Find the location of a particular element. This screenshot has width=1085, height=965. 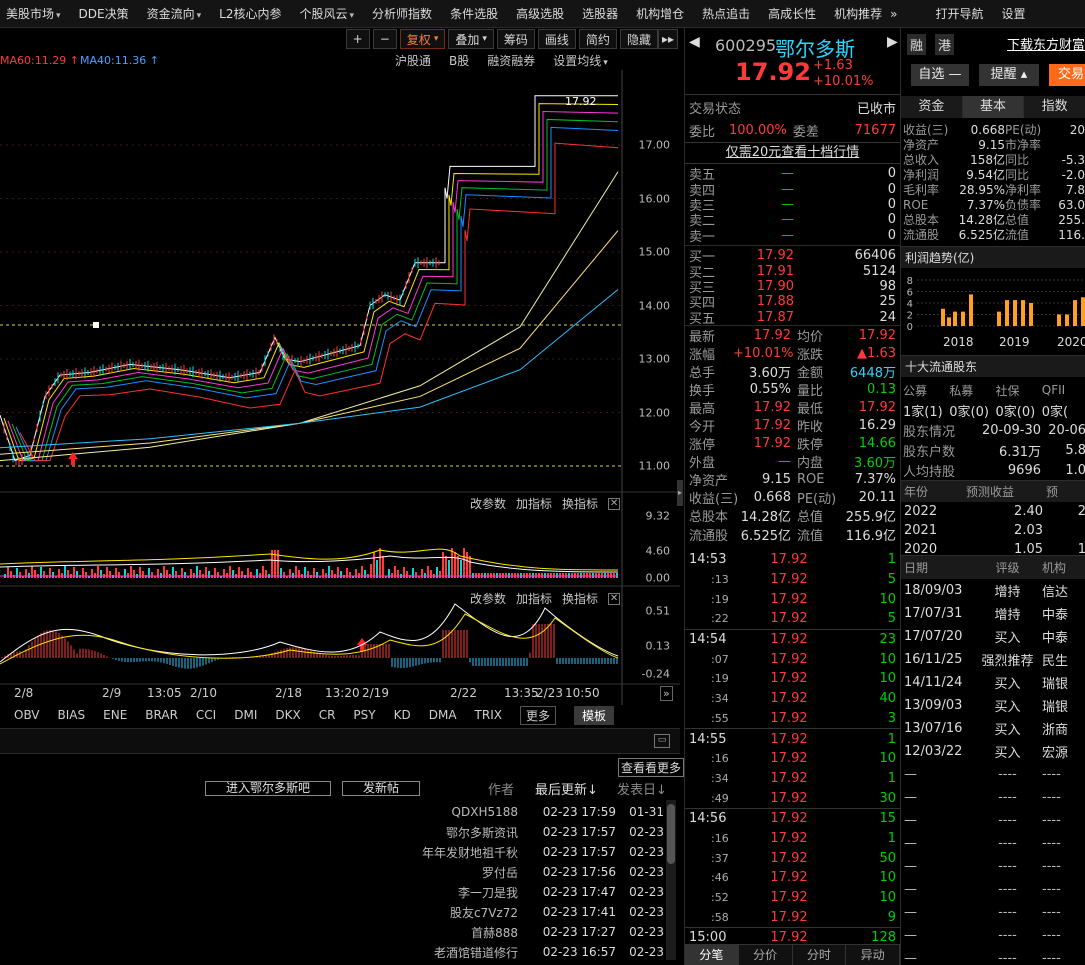

ma-link: 融资融券 is located at coordinates (511, 61).